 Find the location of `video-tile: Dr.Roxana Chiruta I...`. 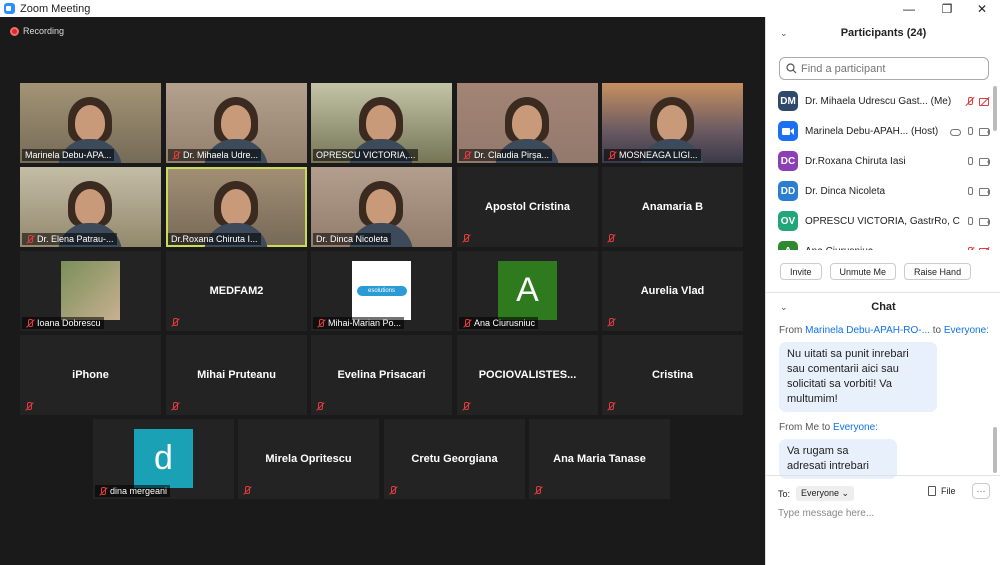

video-tile: Dr.Roxana Chiruta I... is located at coordinates (236, 207).